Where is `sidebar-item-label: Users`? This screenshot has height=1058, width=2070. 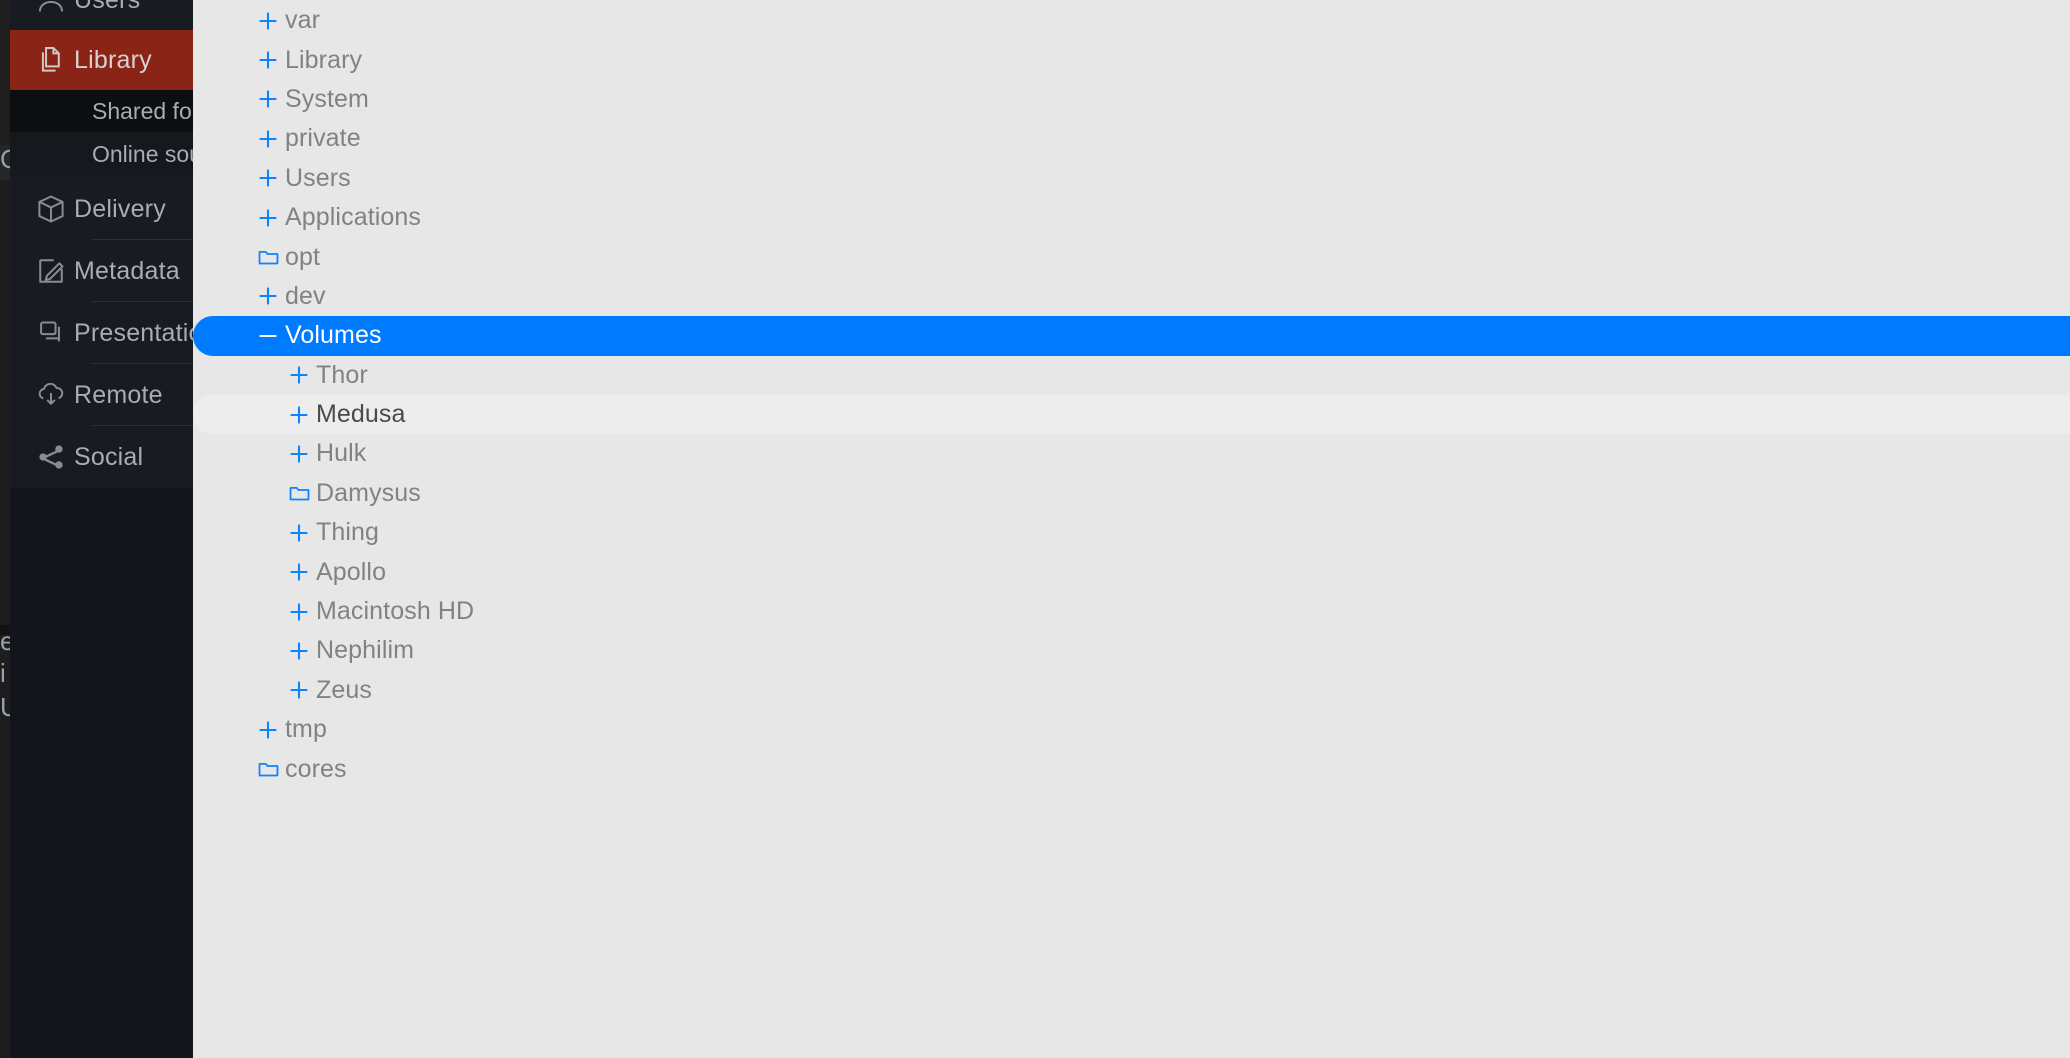
sidebar-item-label: Users is located at coordinates (107, 7).